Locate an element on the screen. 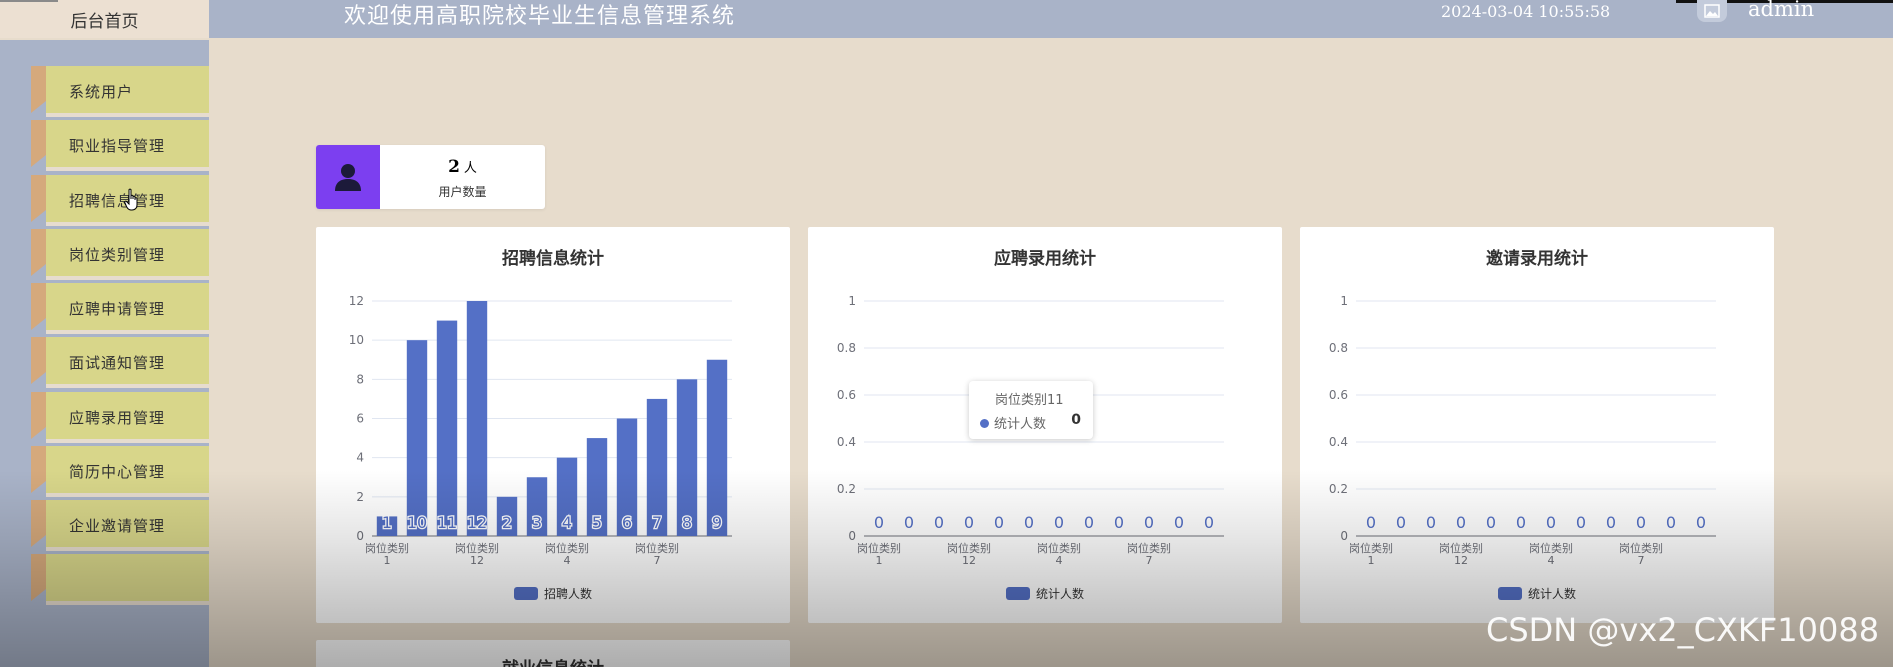 This screenshot has width=1893, height=667. bar-value-label: 3 is located at coordinates (537, 522).